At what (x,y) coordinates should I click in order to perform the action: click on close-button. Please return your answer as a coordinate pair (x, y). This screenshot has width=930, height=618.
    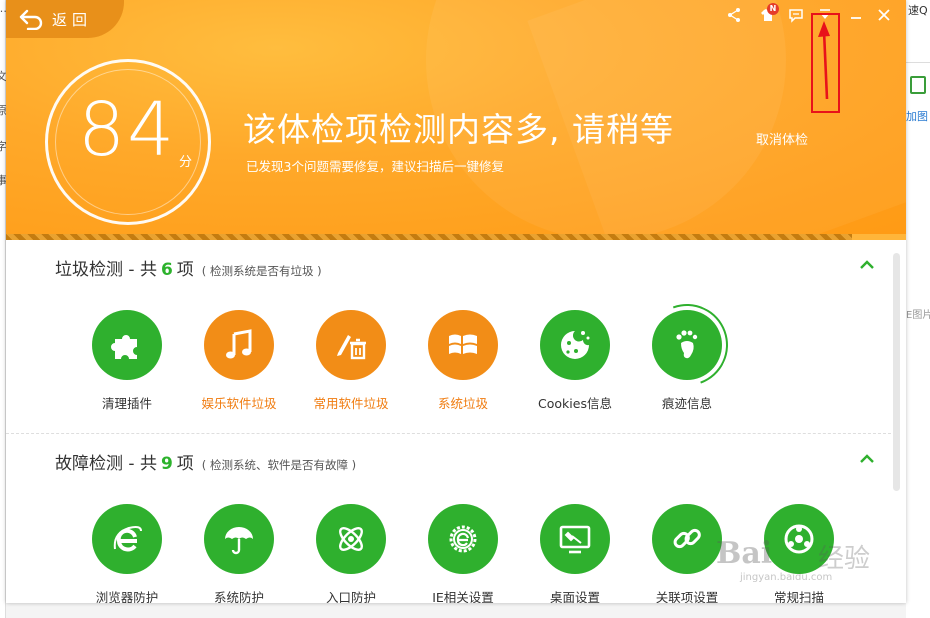
    Looking at the image, I should click on (884, 15).